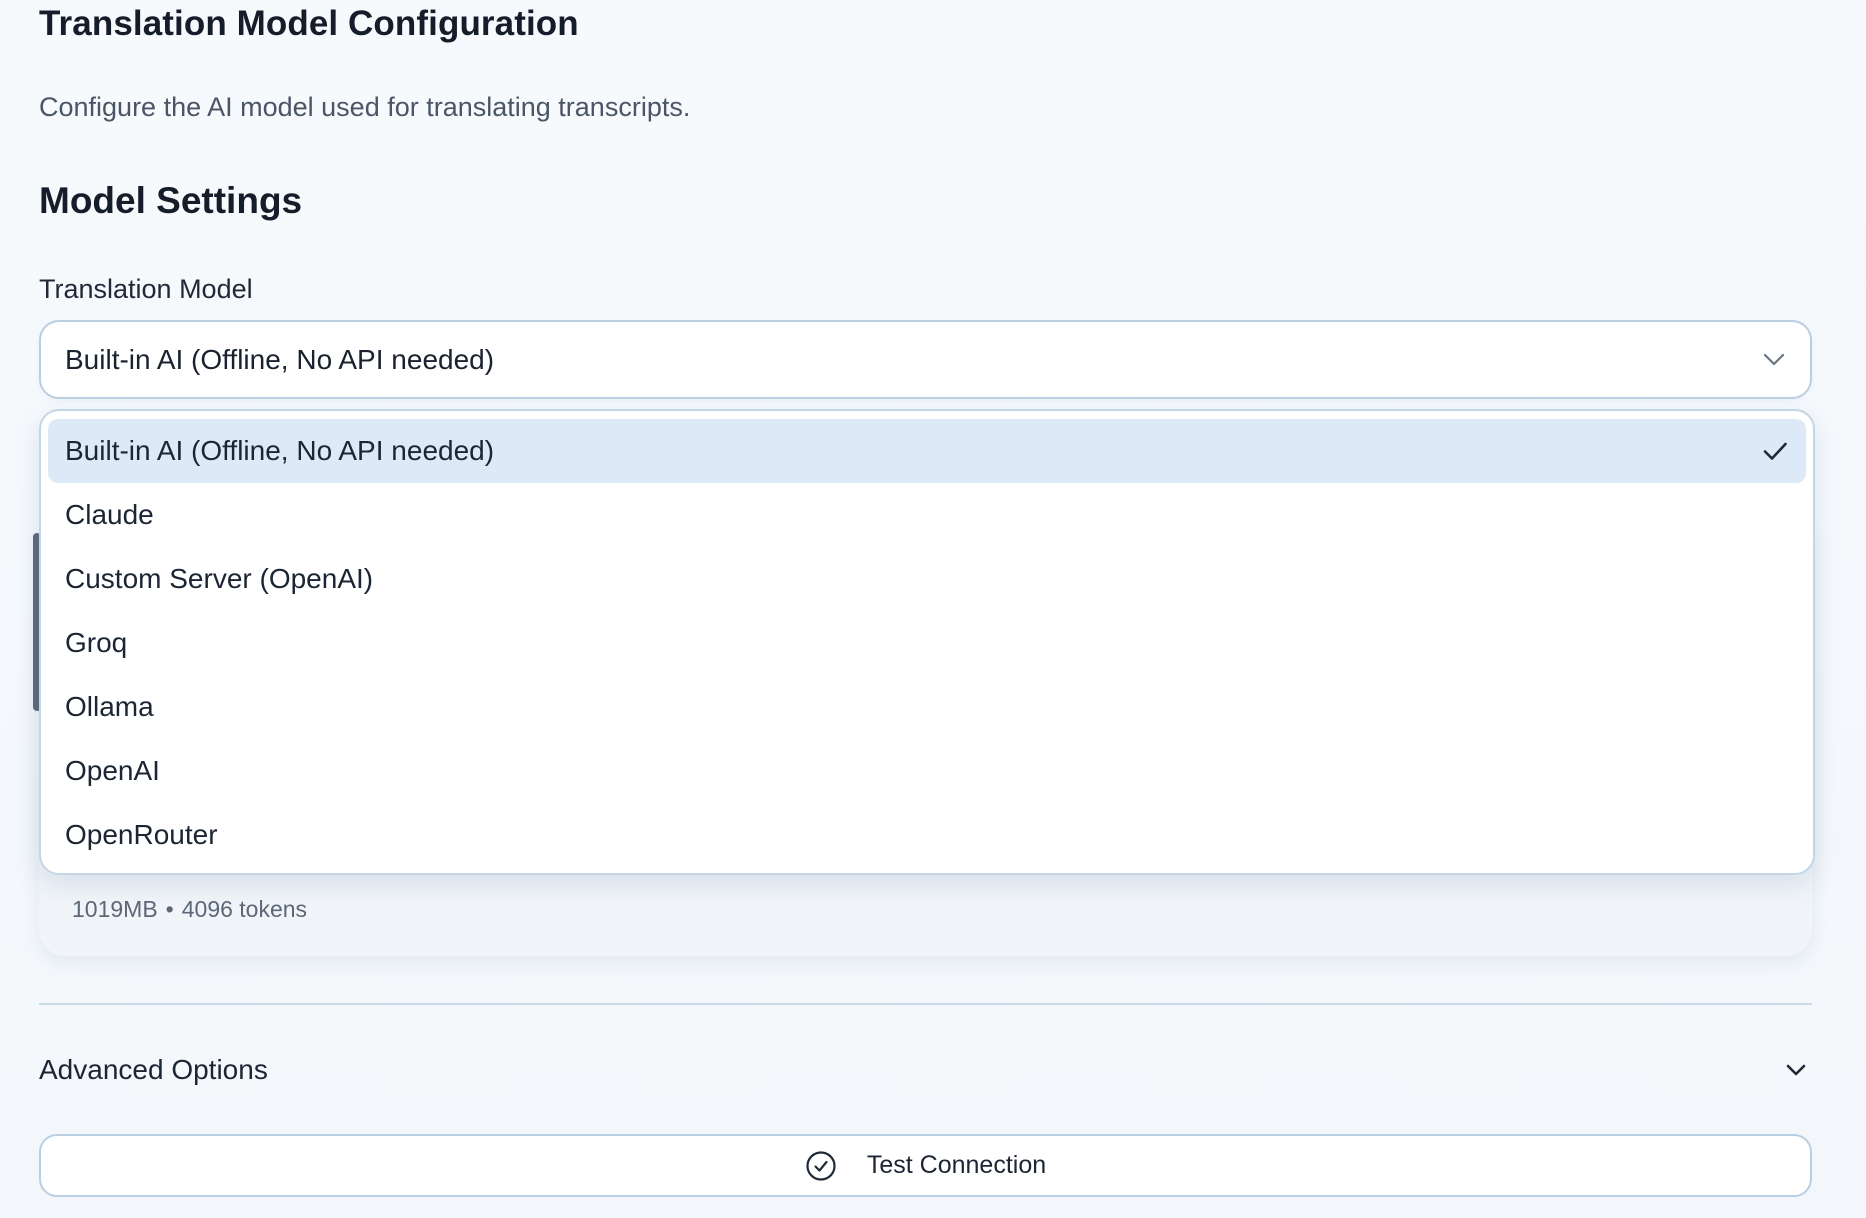 This screenshot has width=1866, height=1218. Describe the element at coordinates (109, 706) in the screenshot. I see `option-label: Ollama` at that location.